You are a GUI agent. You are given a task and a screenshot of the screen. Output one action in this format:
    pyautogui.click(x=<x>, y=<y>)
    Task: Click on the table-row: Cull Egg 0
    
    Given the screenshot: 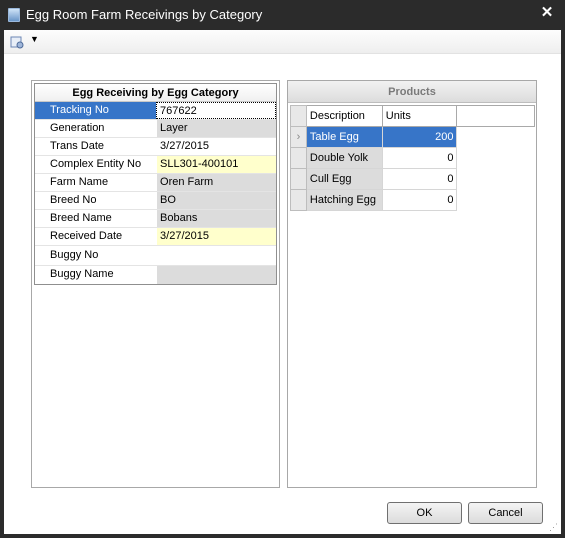 What is the action you would take?
    pyautogui.click(x=412, y=179)
    